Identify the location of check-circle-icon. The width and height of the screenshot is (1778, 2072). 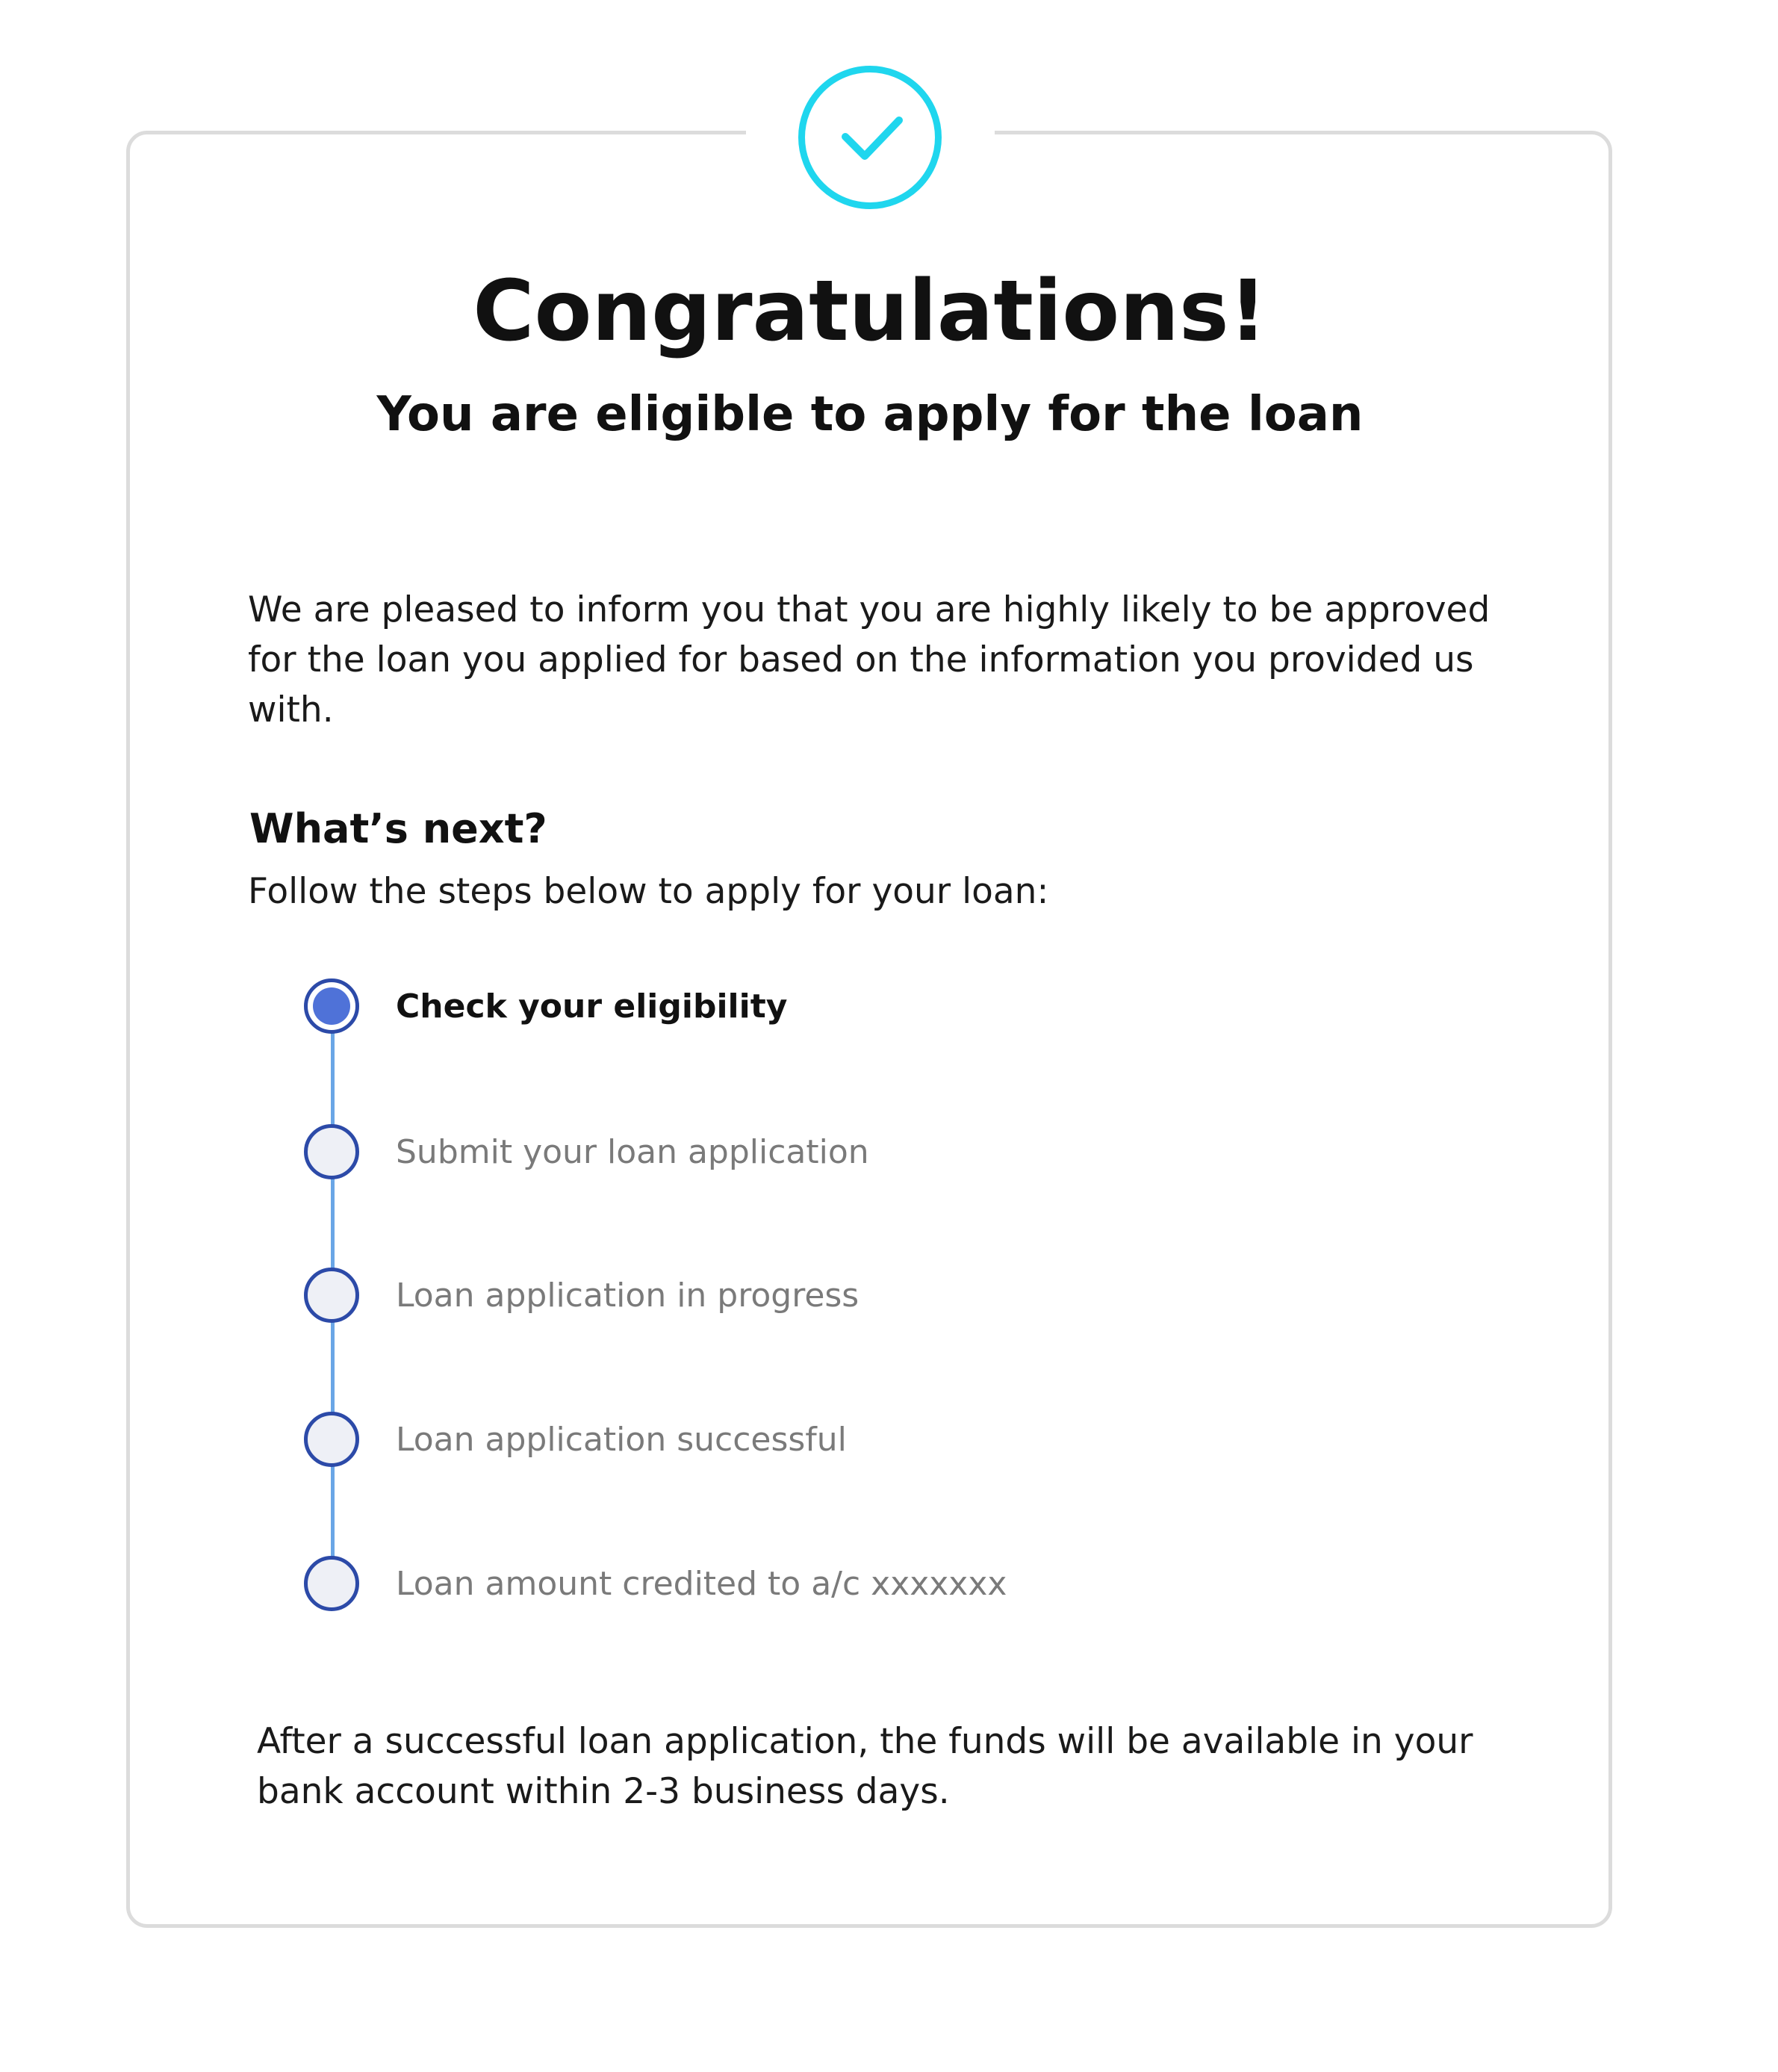
(870, 137).